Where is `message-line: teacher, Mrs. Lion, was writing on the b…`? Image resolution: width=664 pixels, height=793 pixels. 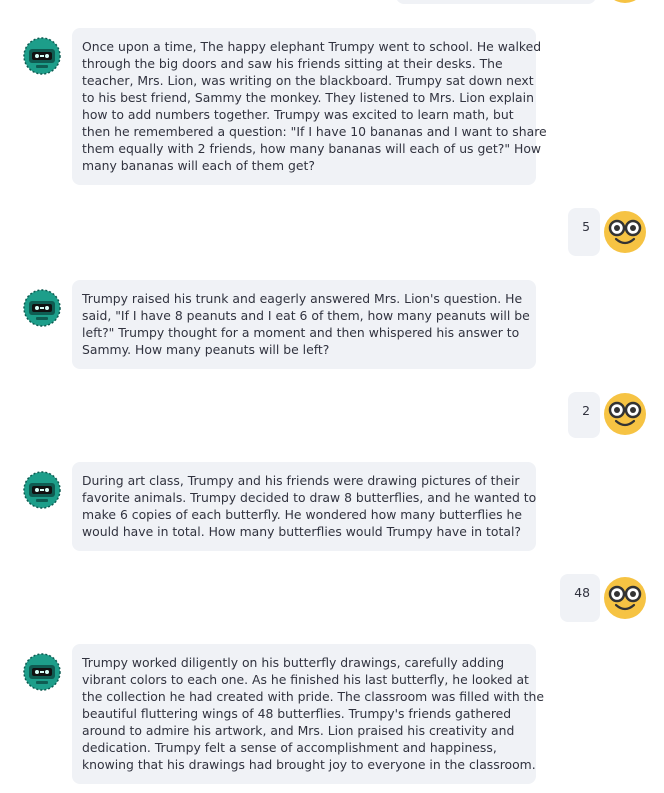 message-line: teacher, Mrs. Lion, was writing on the b… is located at coordinates (308, 80).